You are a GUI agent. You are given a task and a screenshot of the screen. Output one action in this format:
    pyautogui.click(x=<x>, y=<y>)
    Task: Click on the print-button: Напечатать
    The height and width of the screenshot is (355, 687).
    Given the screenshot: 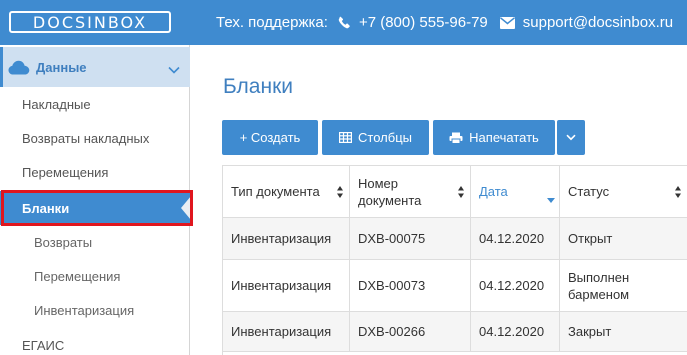 What is the action you would take?
    pyautogui.click(x=494, y=137)
    